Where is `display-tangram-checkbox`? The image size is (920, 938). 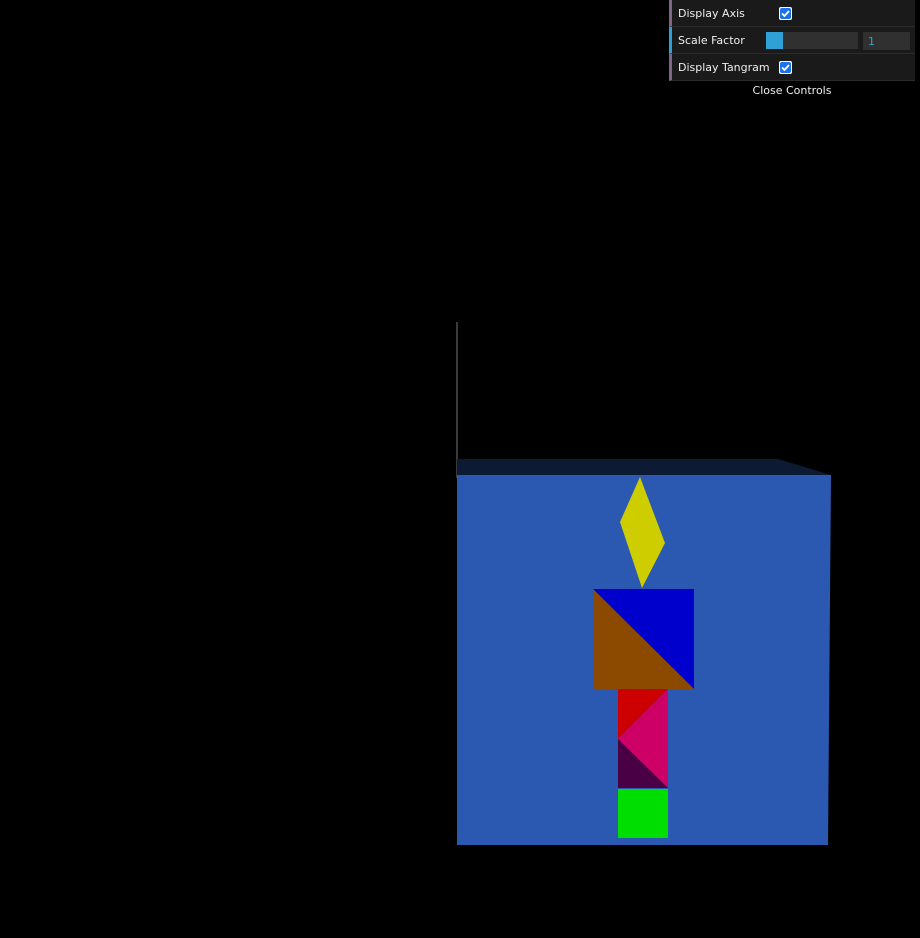
display-tangram-checkbox is located at coordinates (785, 67).